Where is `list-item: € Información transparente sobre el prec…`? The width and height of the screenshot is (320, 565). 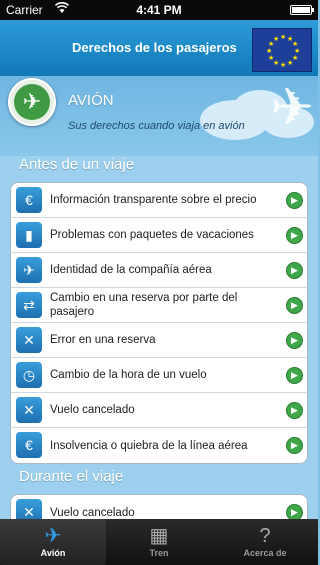 list-item: € Información transparente sobre el prec… is located at coordinates (159, 200).